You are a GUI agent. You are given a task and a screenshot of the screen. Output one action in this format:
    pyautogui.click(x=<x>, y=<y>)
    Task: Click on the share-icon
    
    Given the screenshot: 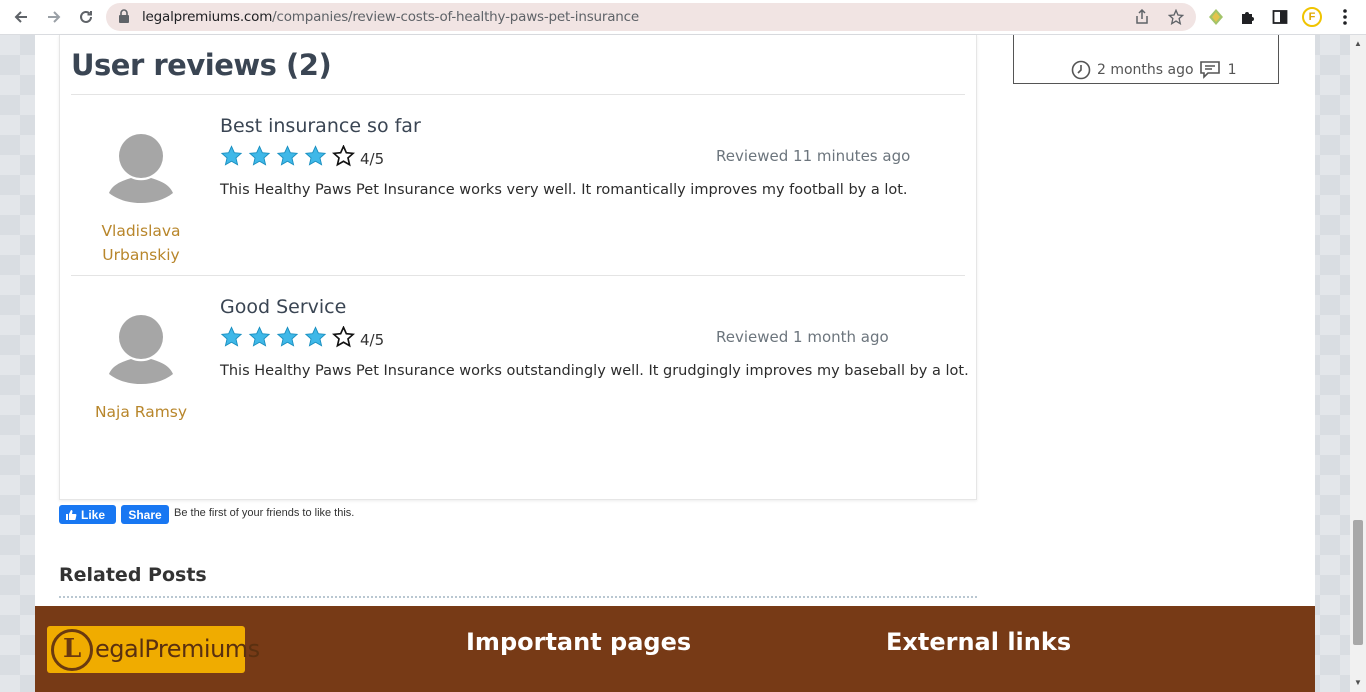 What is the action you would take?
    pyautogui.click(x=1142, y=19)
    